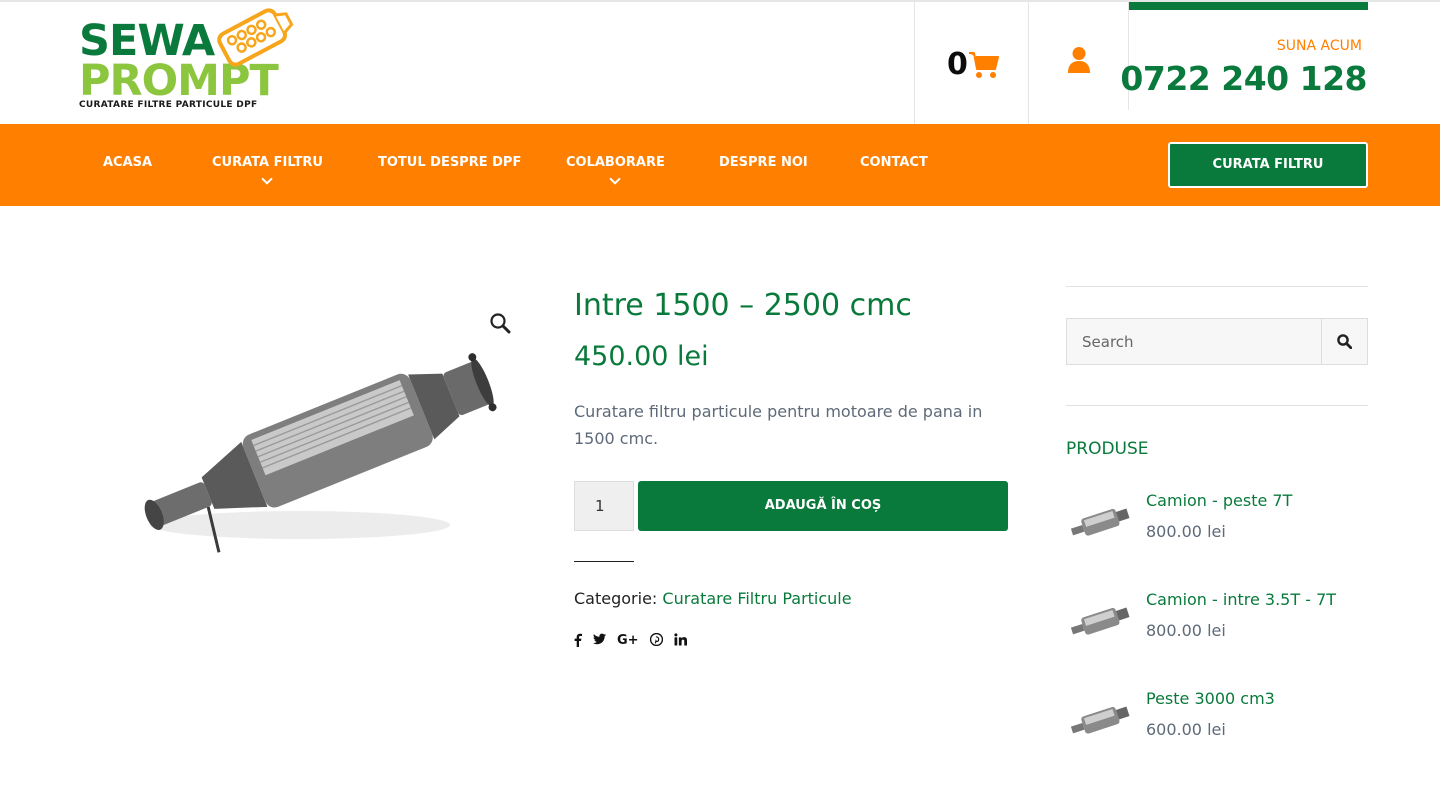  What do you see at coordinates (680, 639) in the screenshot?
I see `linkedin-icon` at bounding box center [680, 639].